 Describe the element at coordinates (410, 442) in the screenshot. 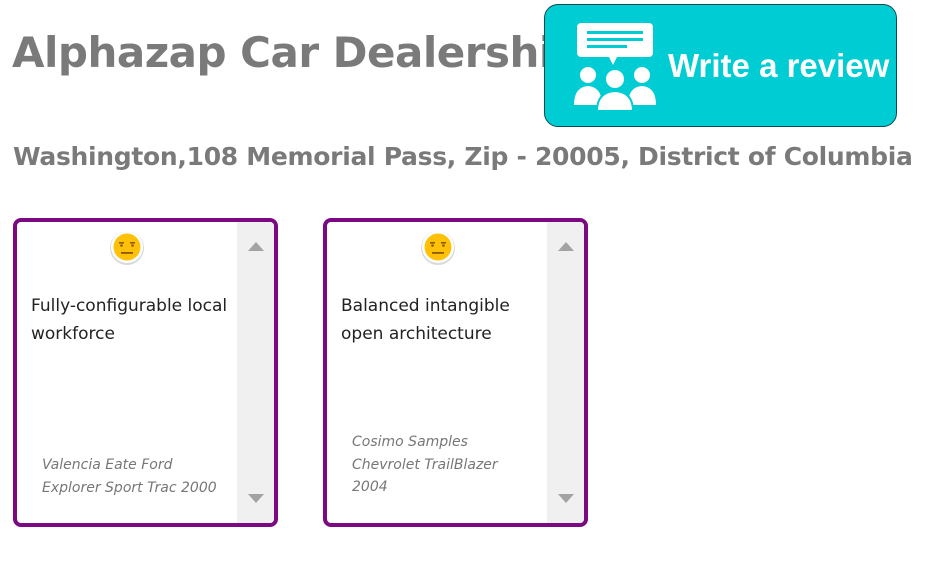

I see `review-author-name: Cosimo Samples` at that location.